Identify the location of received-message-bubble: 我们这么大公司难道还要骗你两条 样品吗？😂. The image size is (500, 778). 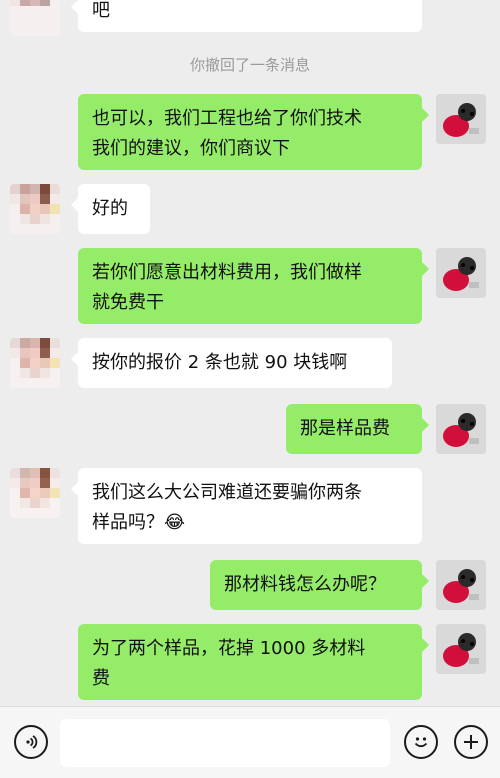
(246, 506).